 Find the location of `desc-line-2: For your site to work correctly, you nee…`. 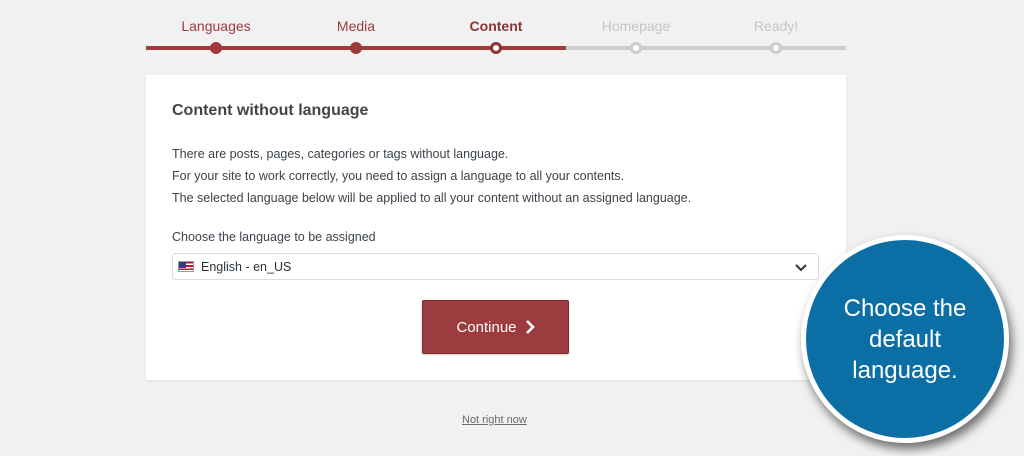

desc-line-2: For your site to work correctly, you nee… is located at coordinates (398, 176).